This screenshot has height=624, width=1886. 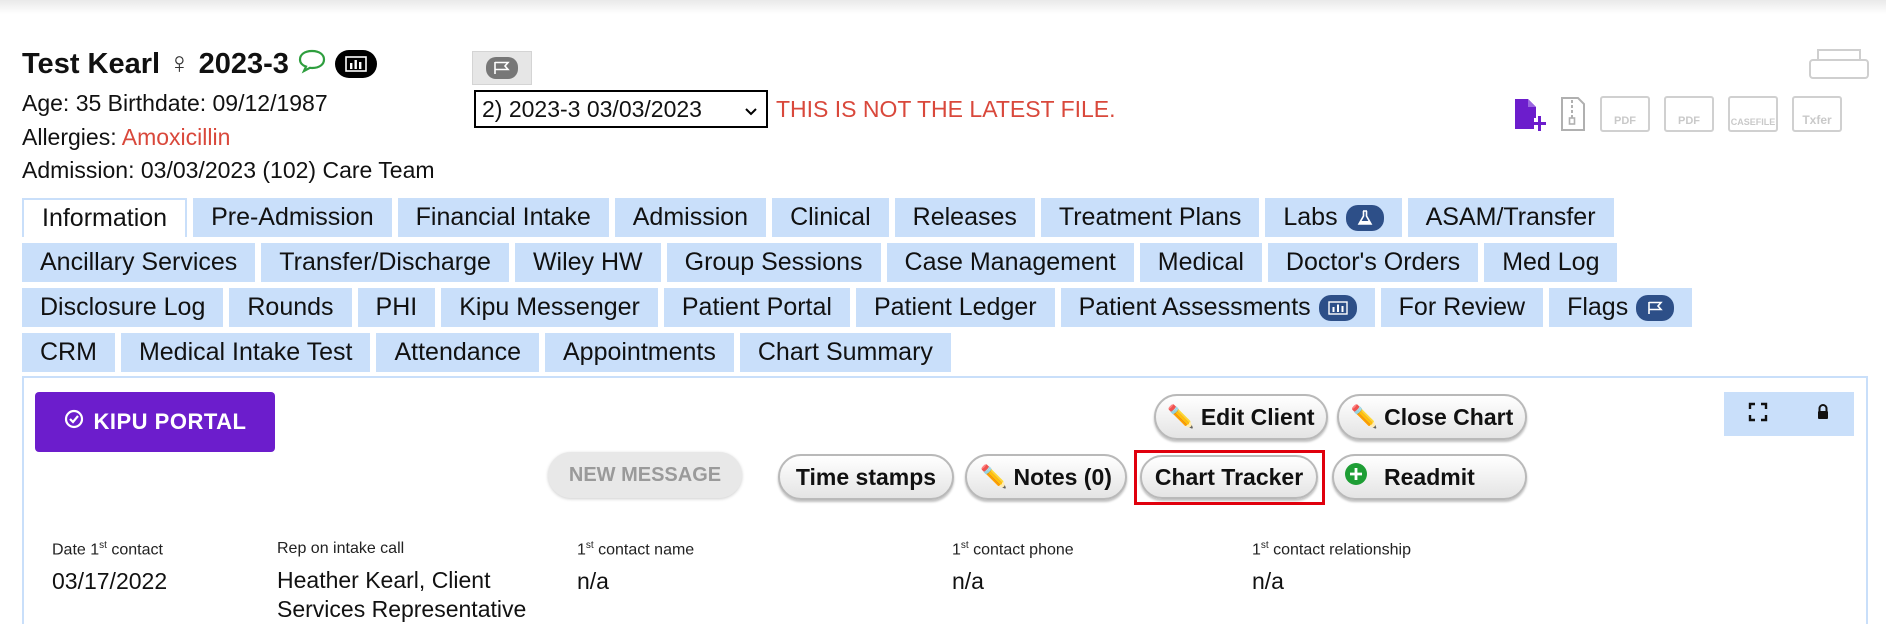 I want to click on allergies-line: Allergies: Amoxicillin, so click(x=126, y=137).